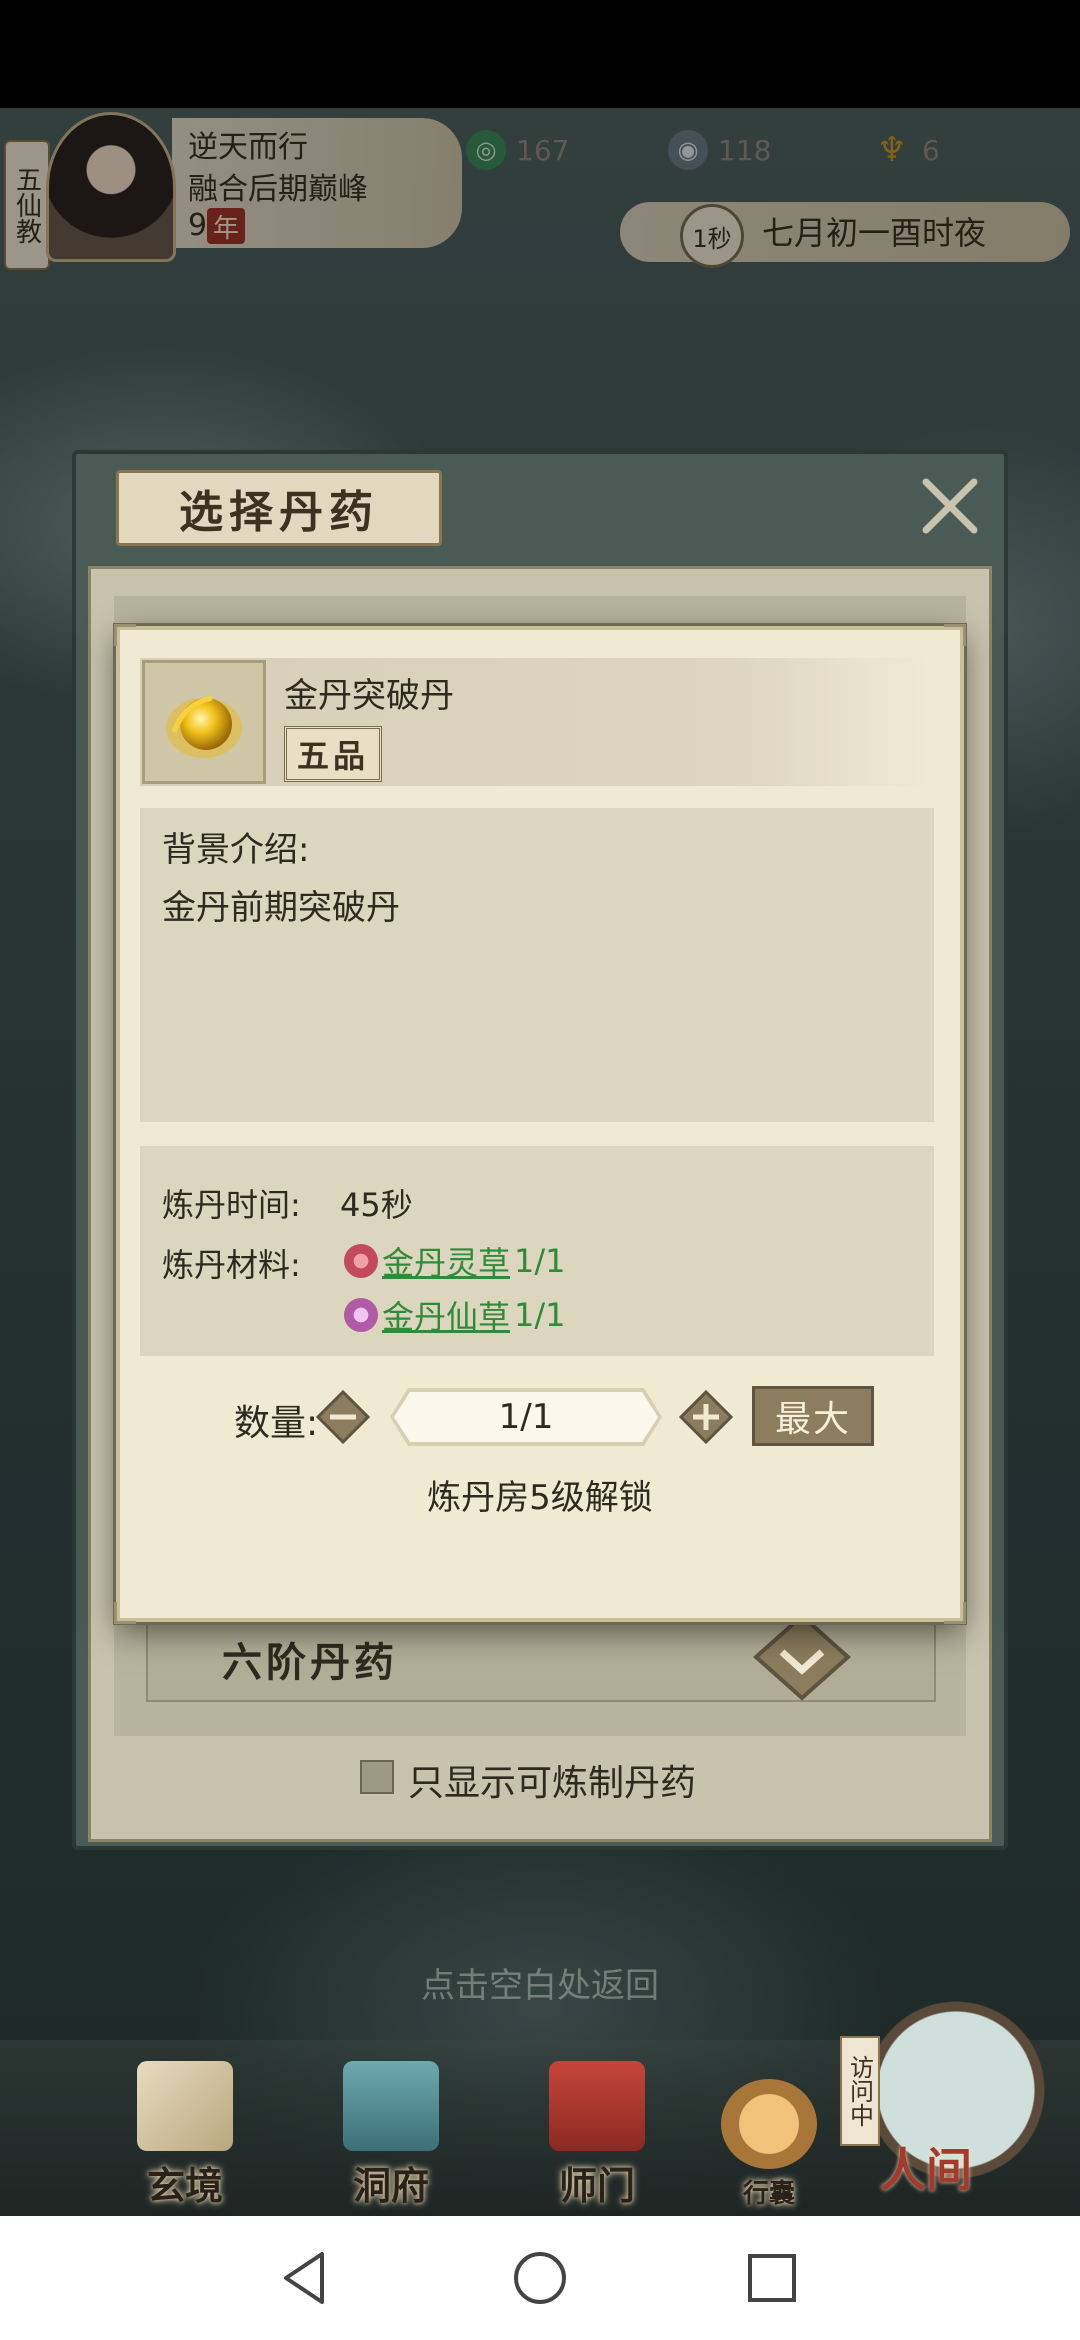 The image size is (1080, 2340). Describe the element at coordinates (376, 1205) in the screenshot. I see `craft-time-value: 45秒` at that location.